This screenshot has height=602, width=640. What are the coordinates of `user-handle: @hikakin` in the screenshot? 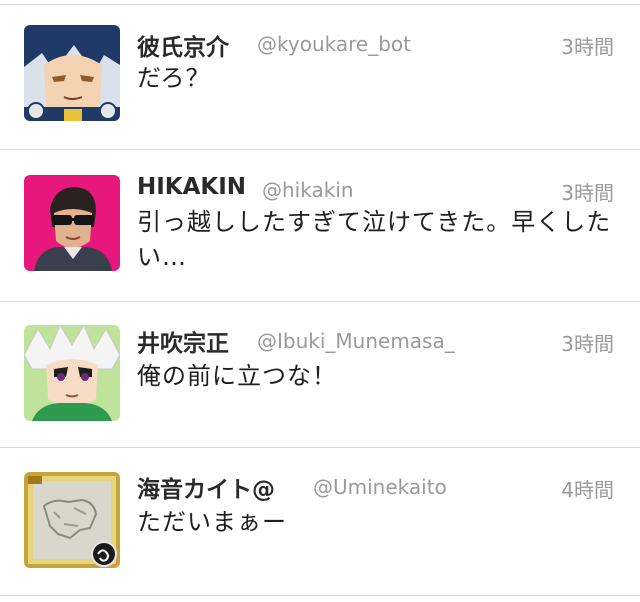 It's located at (308, 190).